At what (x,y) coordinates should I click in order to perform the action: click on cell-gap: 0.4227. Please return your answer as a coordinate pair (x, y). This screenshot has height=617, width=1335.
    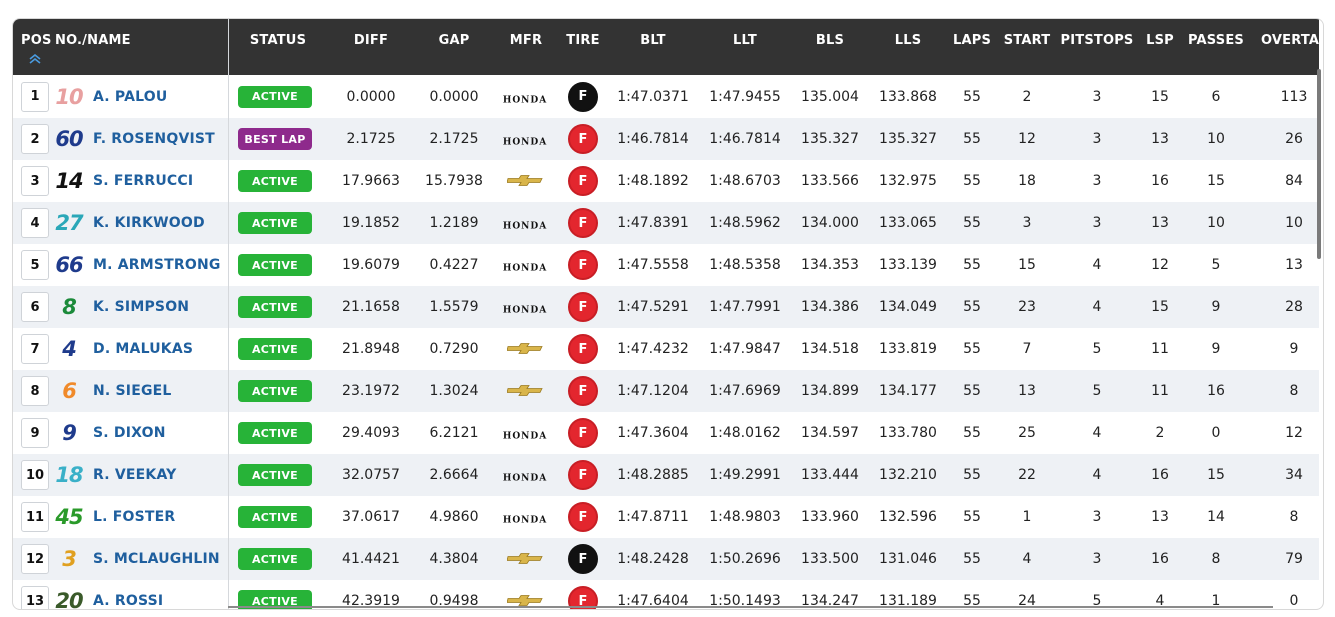
    Looking at the image, I should click on (454, 265).